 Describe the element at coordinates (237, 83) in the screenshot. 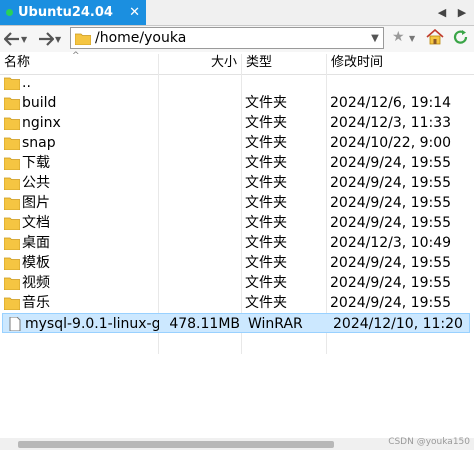

I see `folder-row: ..` at that location.